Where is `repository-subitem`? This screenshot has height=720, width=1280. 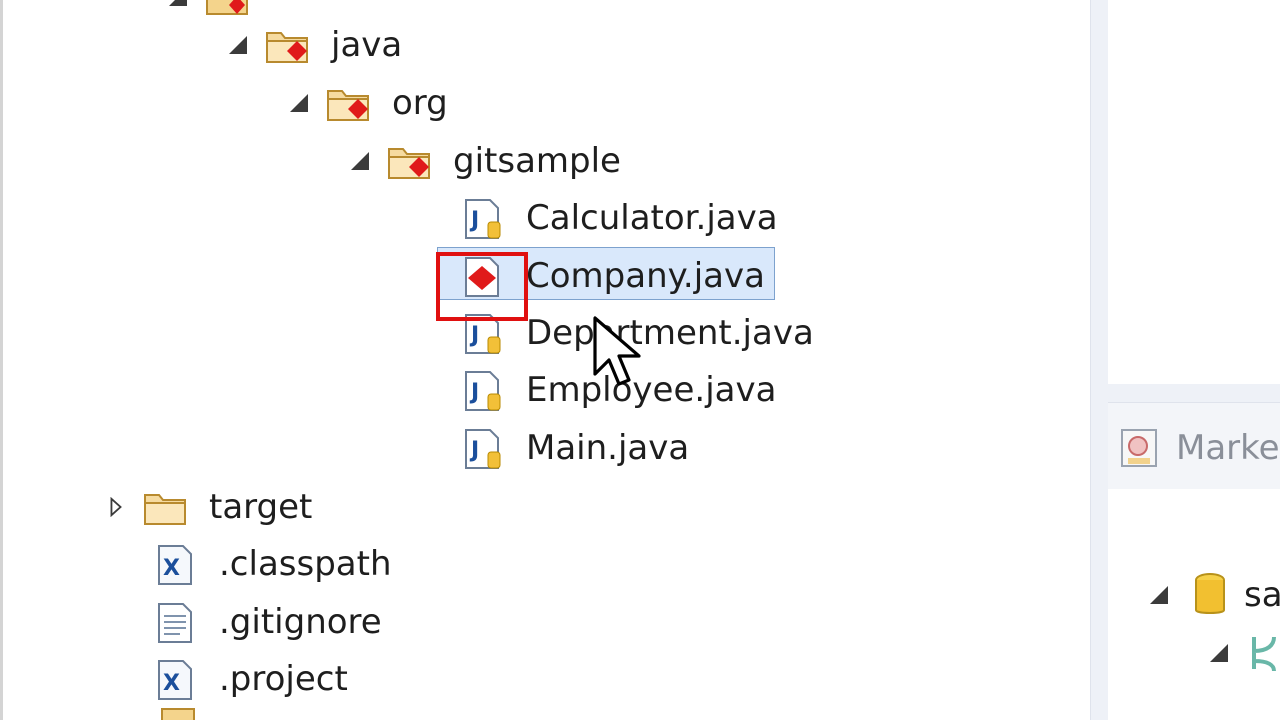
repository-subitem is located at coordinates (1242, 653).